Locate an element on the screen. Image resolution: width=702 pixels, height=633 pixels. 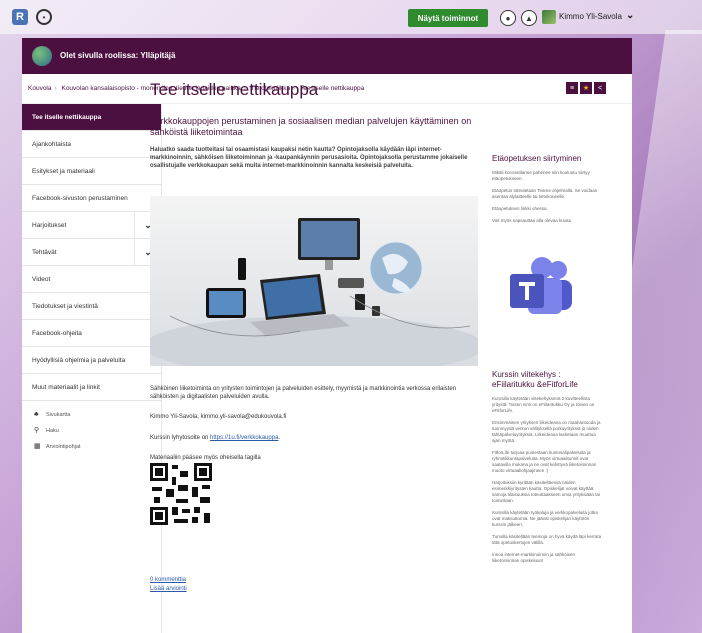
share-icon: < is located at coordinates (600, 88).